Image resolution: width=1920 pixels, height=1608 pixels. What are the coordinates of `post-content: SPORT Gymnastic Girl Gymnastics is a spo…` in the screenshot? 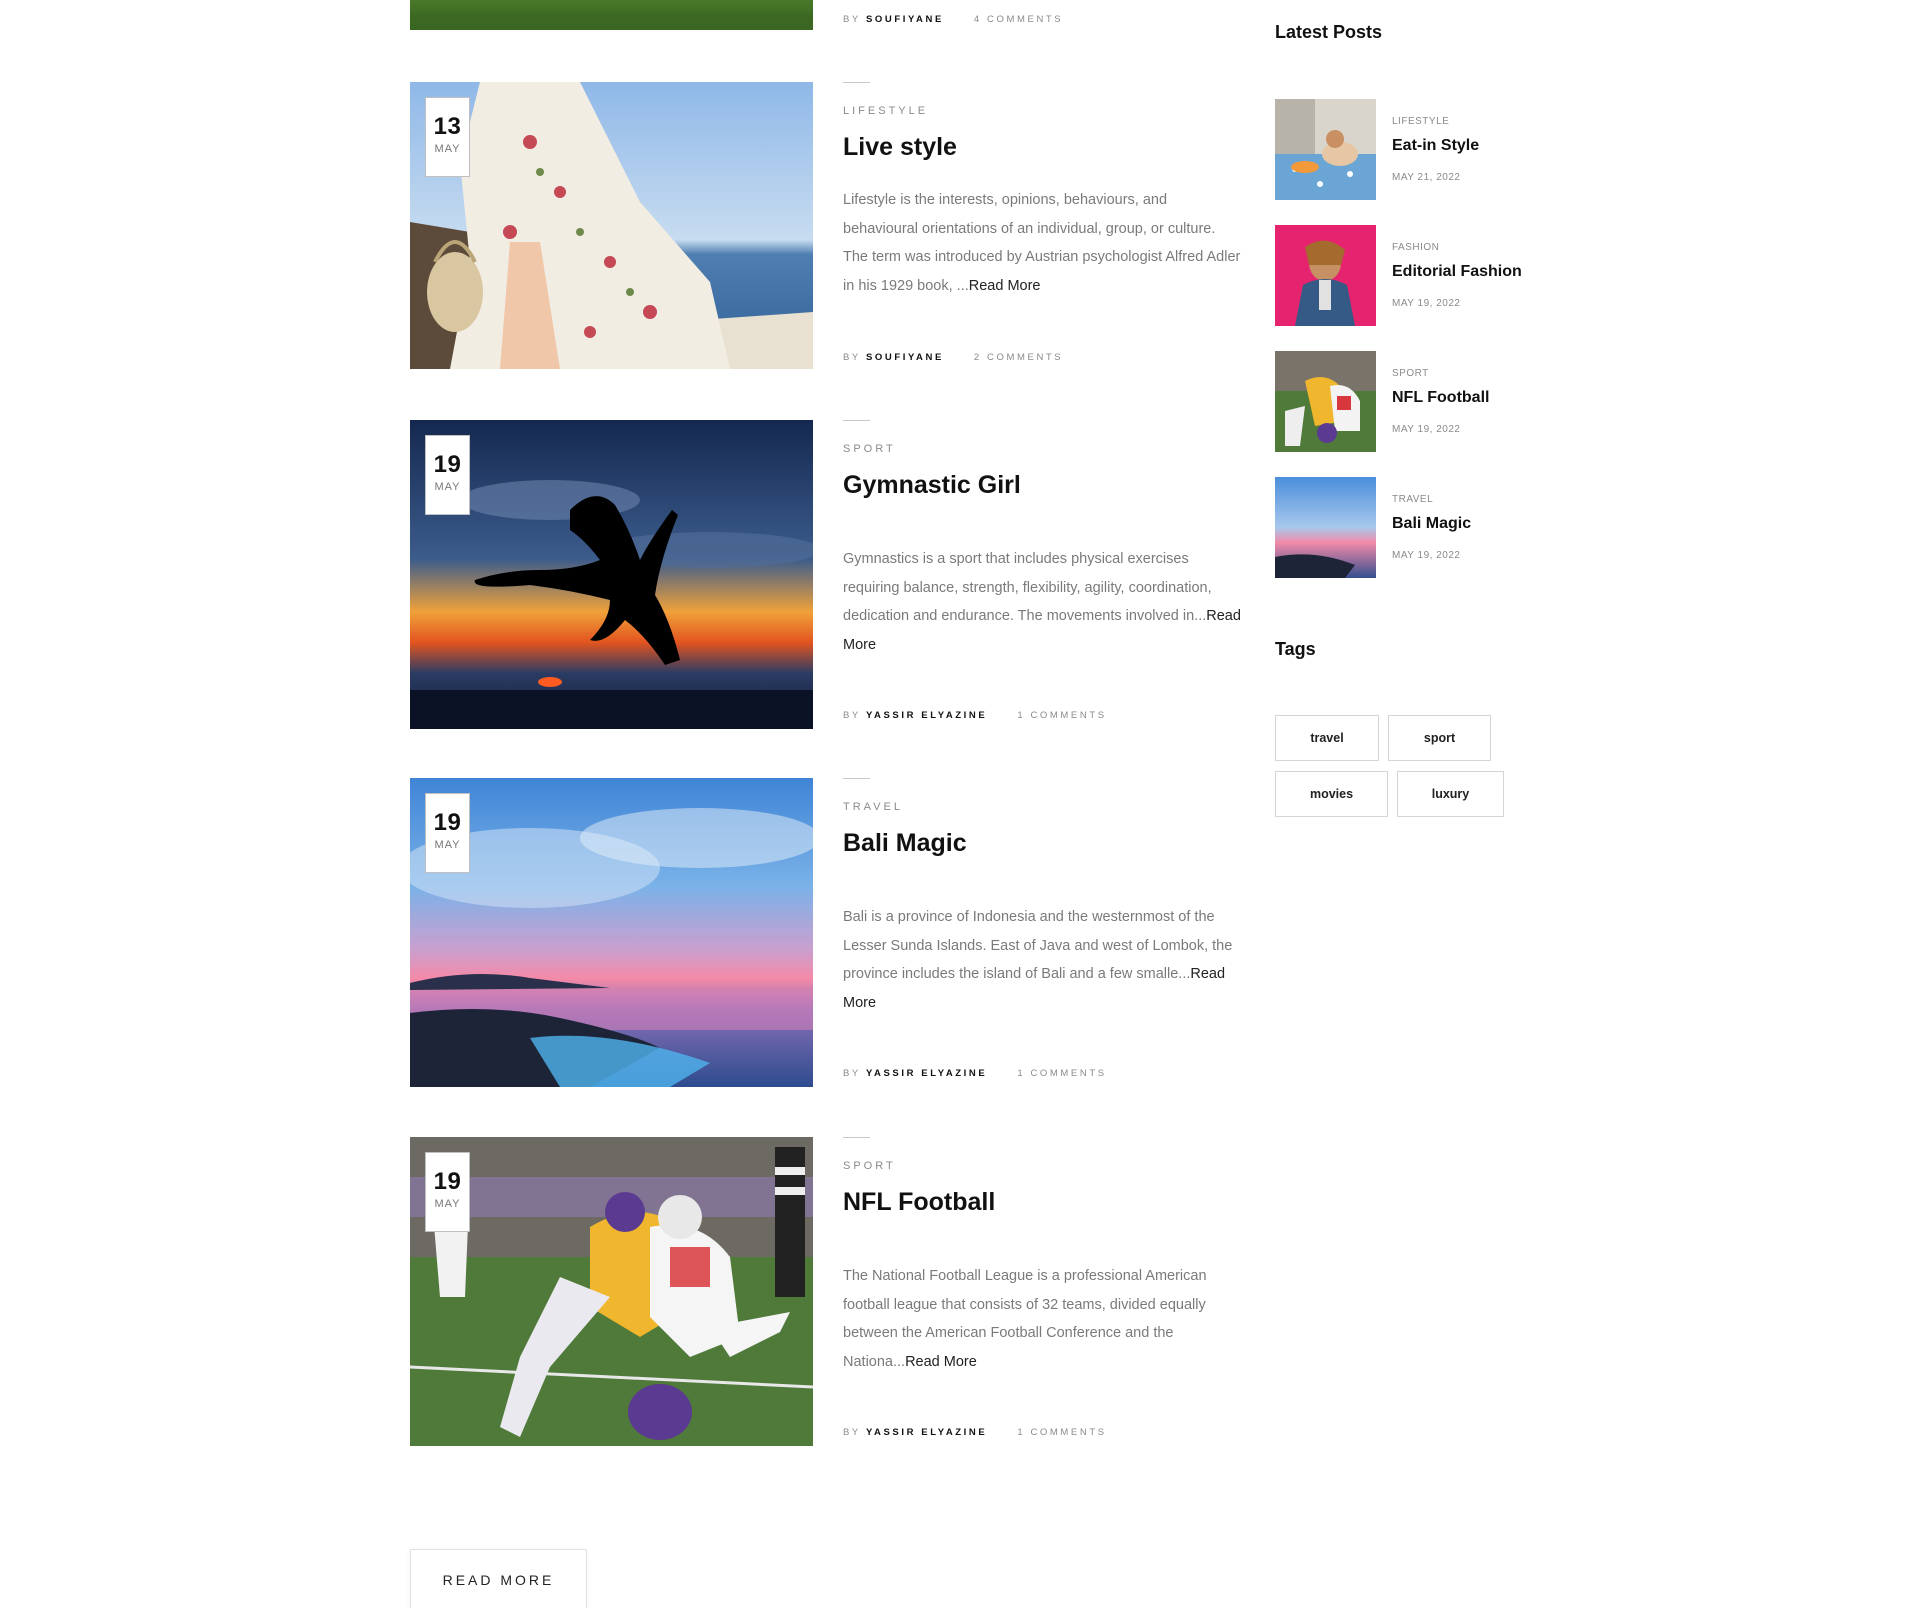 It's located at (1043, 539).